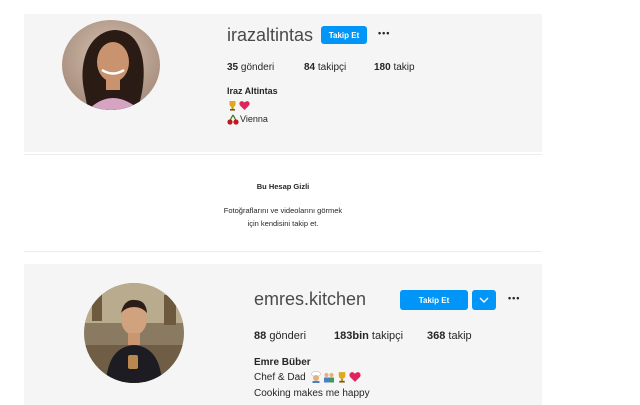 This screenshot has height=405, width=640. Describe the element at coordinates (280, 377) in the screenshot. I see `bio-text-chef-dad: Chef & Dad` at that location.